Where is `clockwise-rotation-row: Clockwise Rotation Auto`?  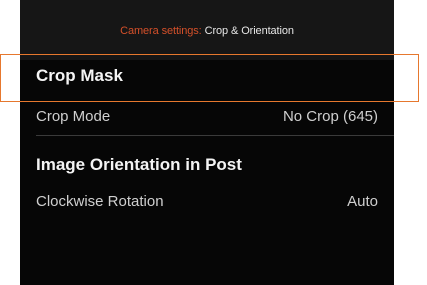
clockwise-rotation-row: Clockwise Rotation Auto is located at coordinates (207, 201).